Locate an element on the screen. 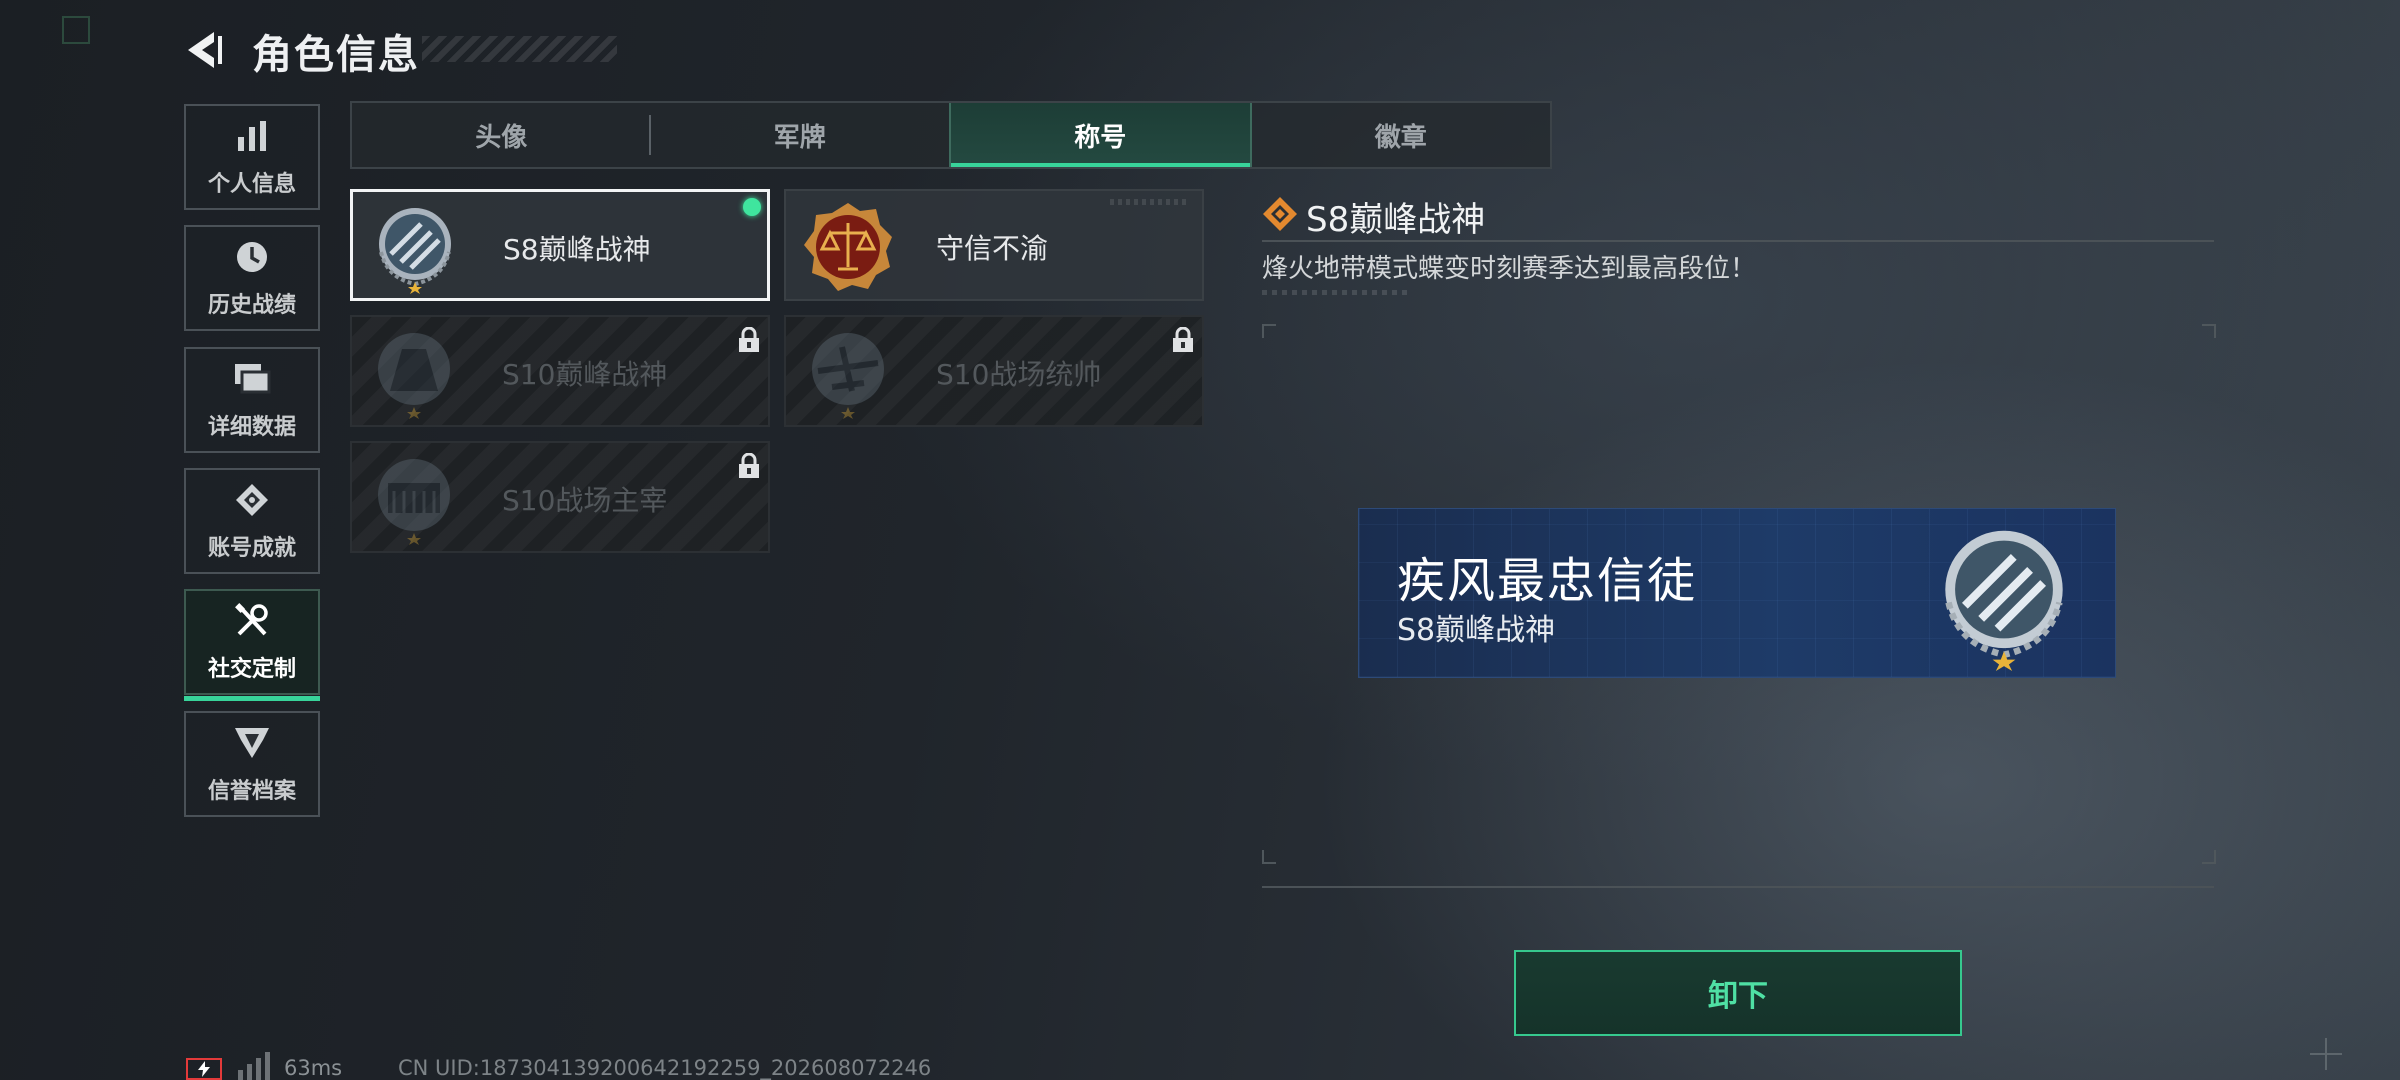  tab-label: 军牌 is located at coordinates (799, 137).